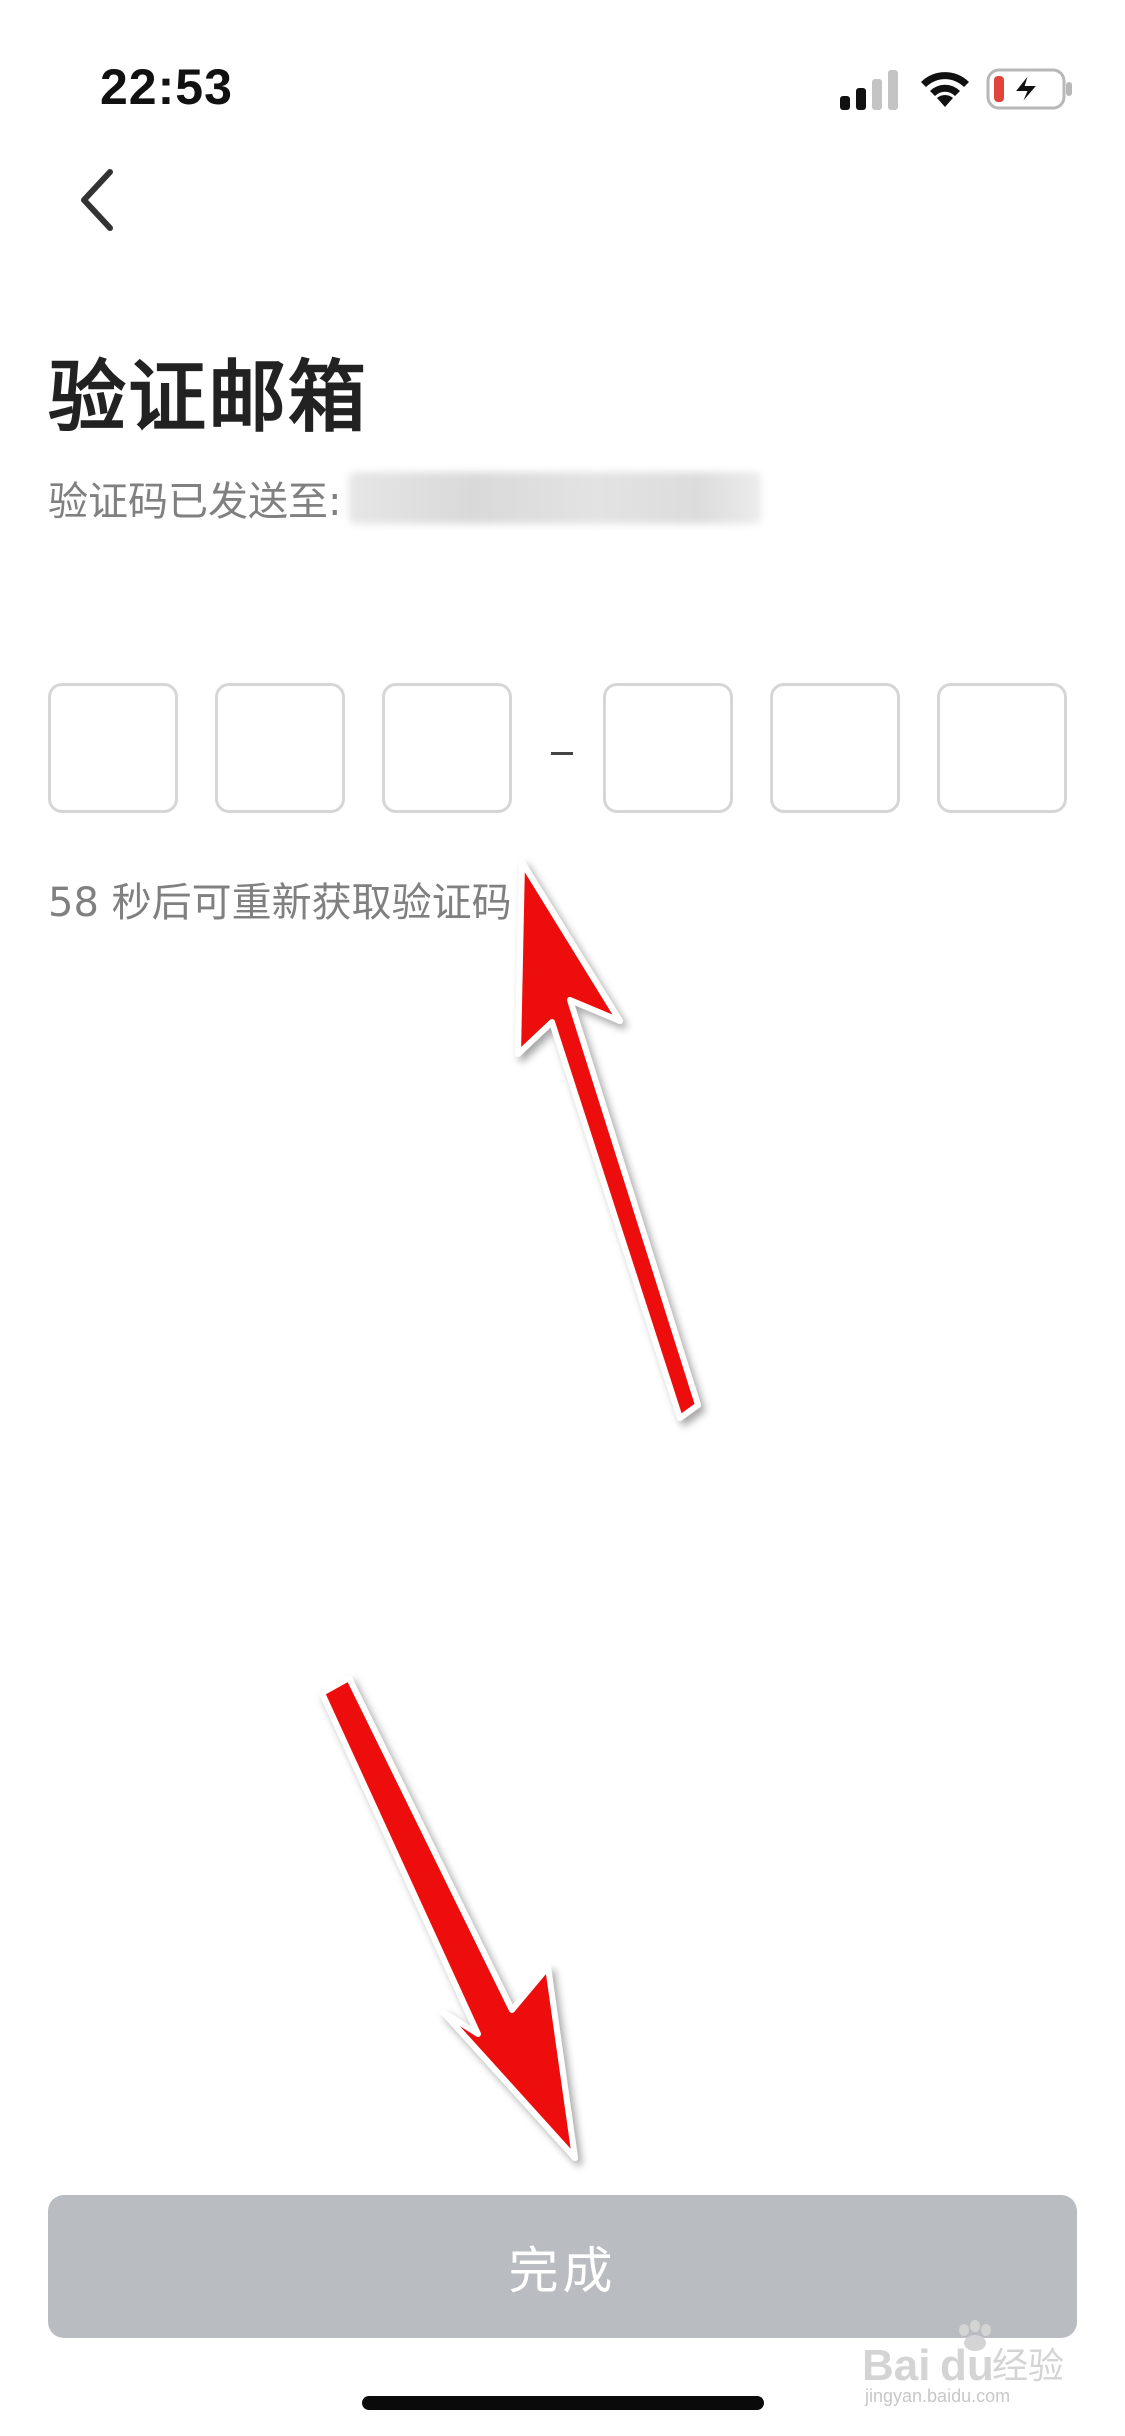  I want to click on sent-to-row: 验证码已发送至:, so click(405, 498).